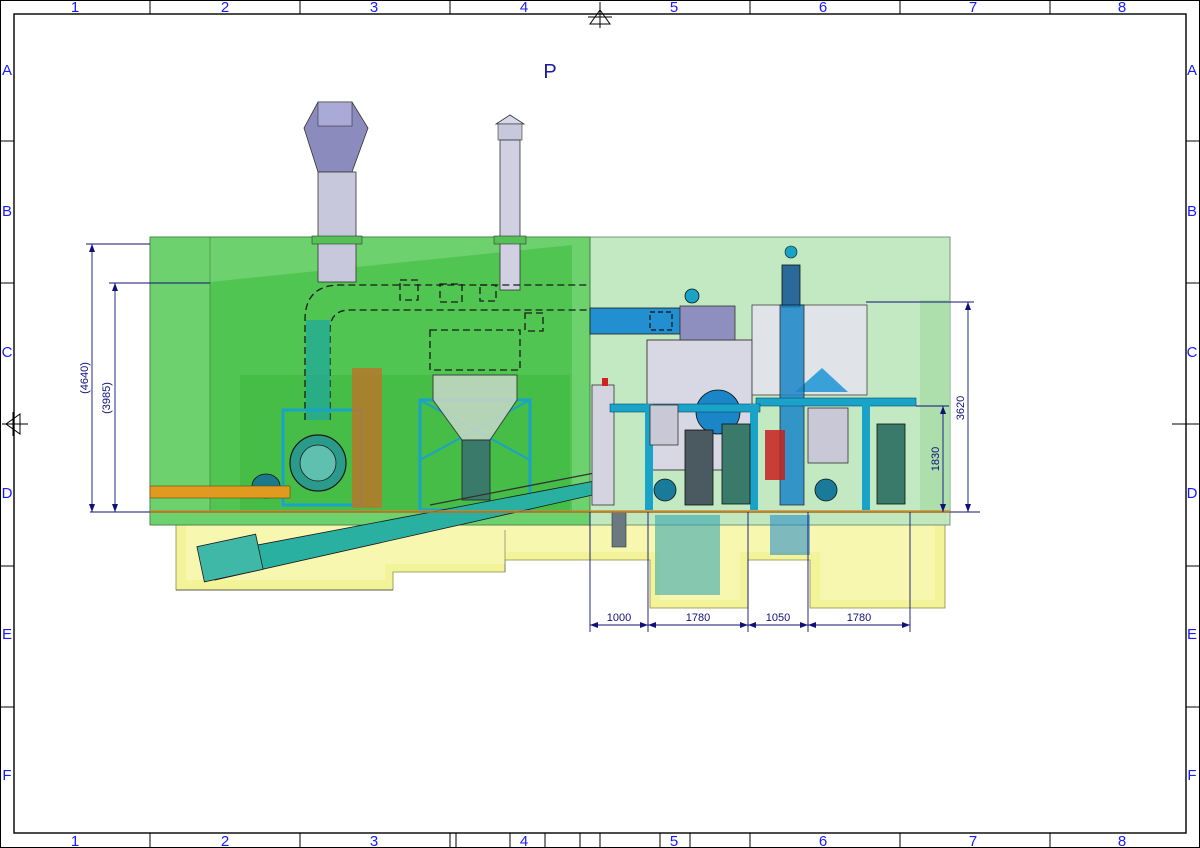 The height and width of the screenshot is (848, 1200). What do you see at coordinates (549, 72) in the screenshot?
I see `view-label: P` at bounding box center [549, 72].